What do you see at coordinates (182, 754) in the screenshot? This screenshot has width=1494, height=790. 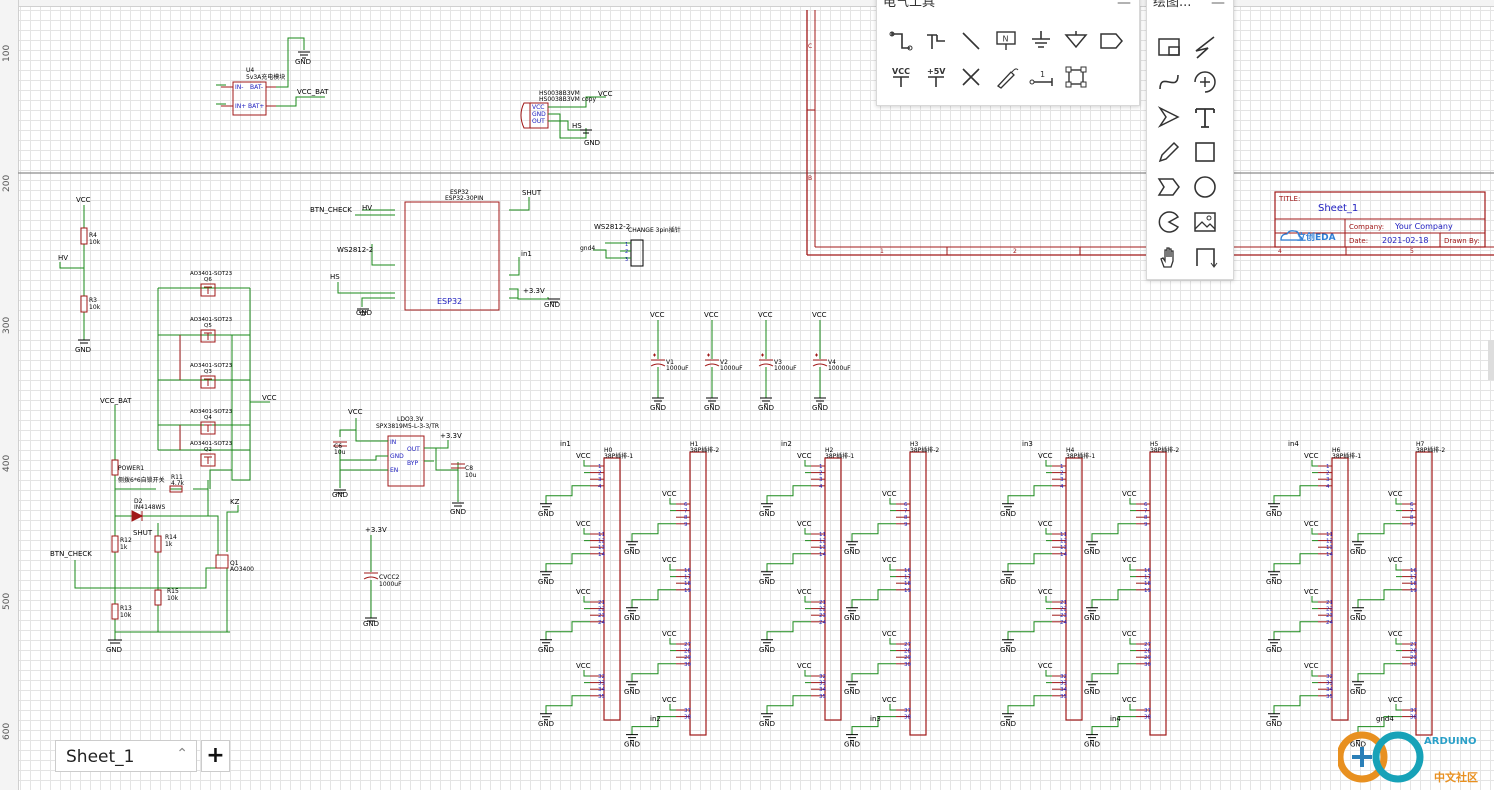 I see `chevron-up-icon: ⌃` at bounding box center [182, 754].